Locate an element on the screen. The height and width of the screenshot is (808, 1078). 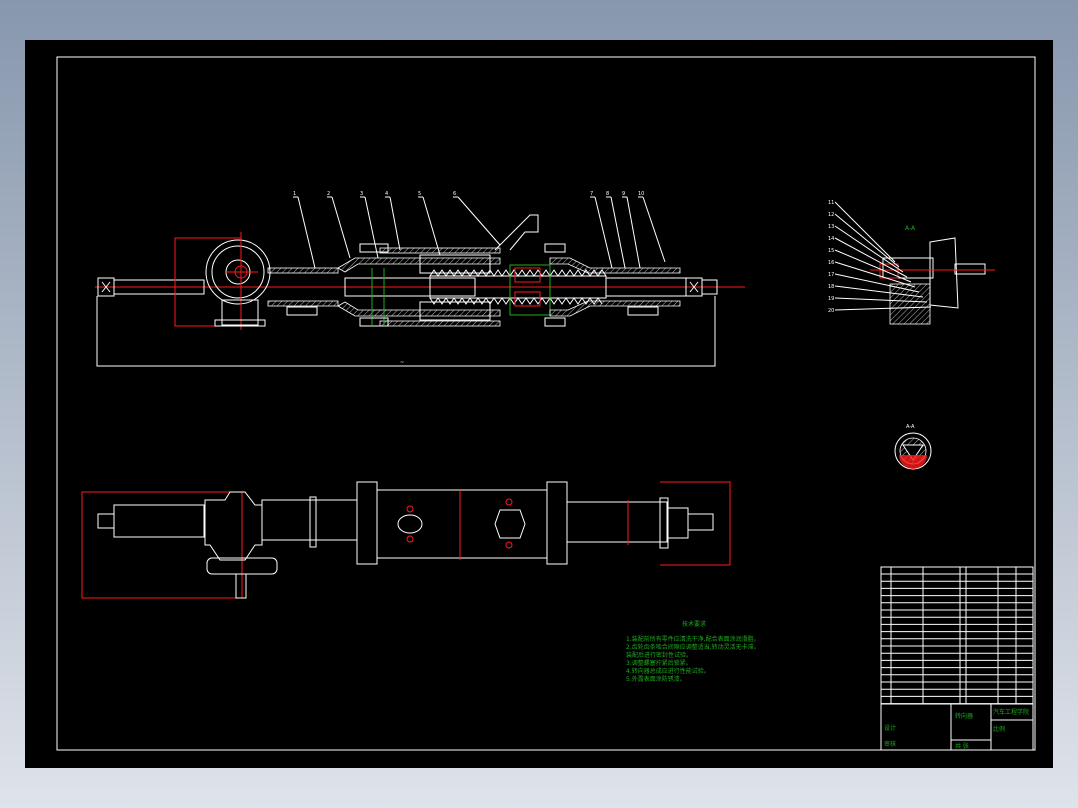
svg-text: A-A is located at coordinates (910, 427).